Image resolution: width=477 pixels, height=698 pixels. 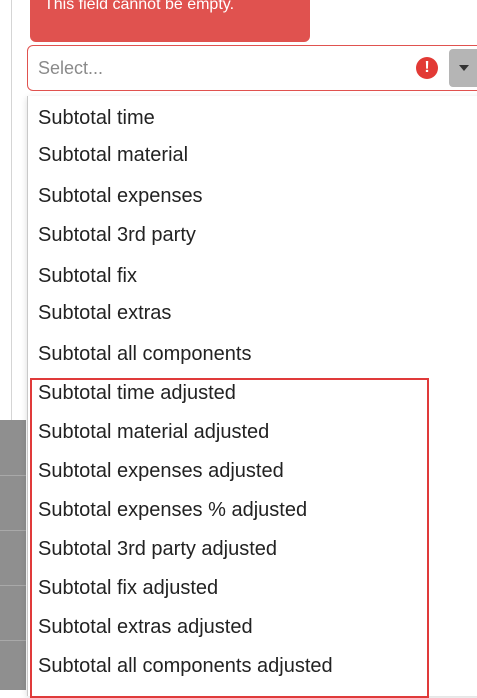 I want to click on dropdown-option: Subtotal material adjusted, so click(x=252, y=432).